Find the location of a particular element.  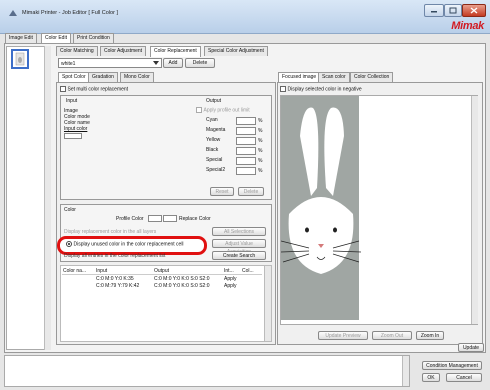

update-preview-button: Update Preview is located at coordinates (343, 335).